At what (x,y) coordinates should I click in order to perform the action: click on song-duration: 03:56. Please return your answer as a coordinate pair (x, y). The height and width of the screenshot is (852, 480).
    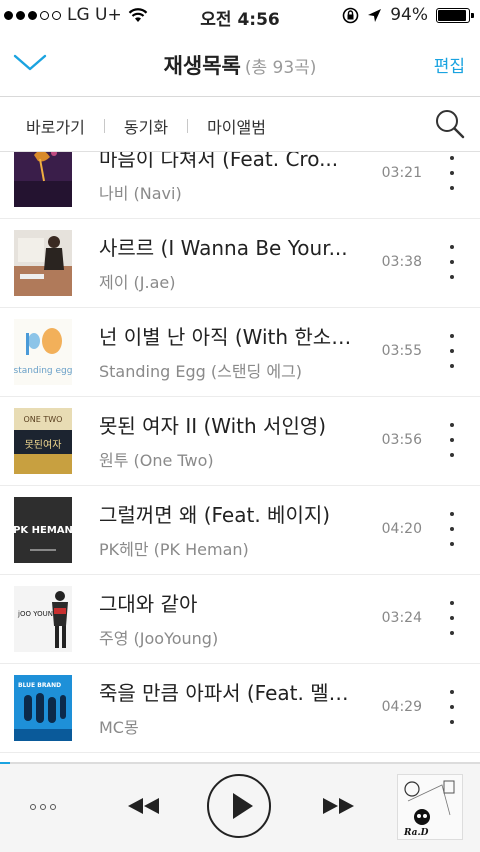
    Looking at the image, I should click on (401, 440).